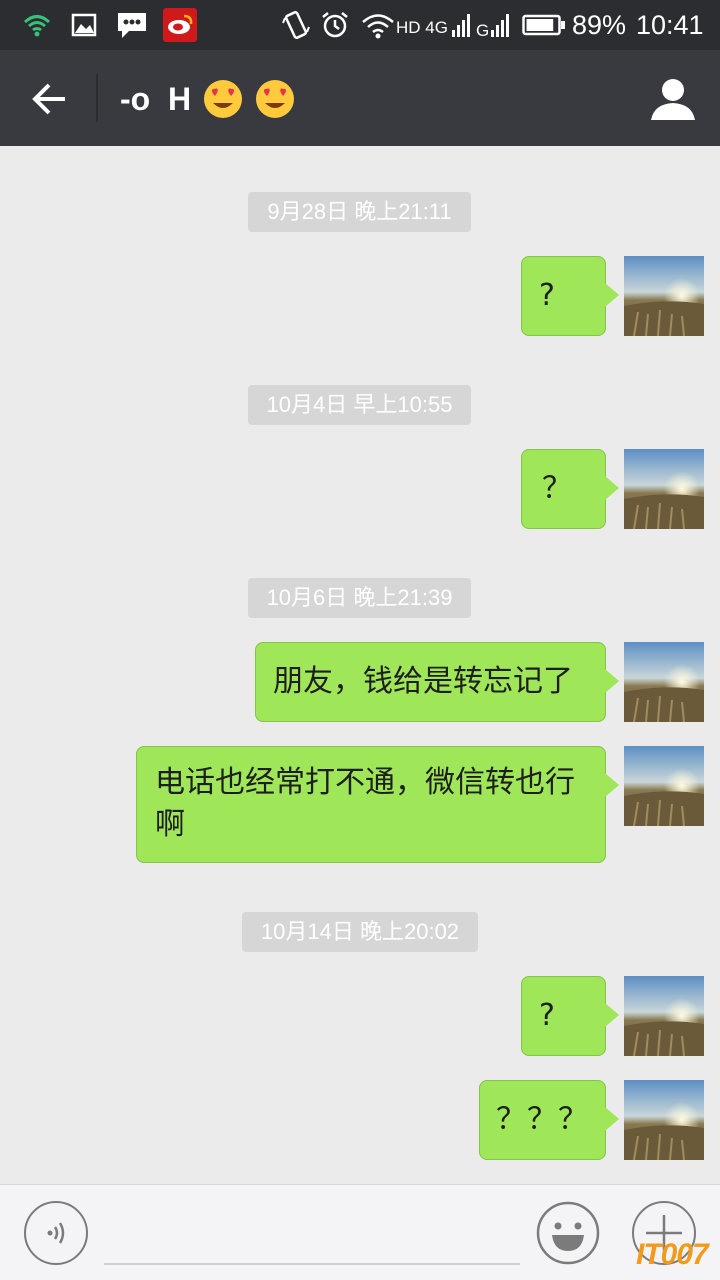  I want to click on battery-icon, so click(544, 25).